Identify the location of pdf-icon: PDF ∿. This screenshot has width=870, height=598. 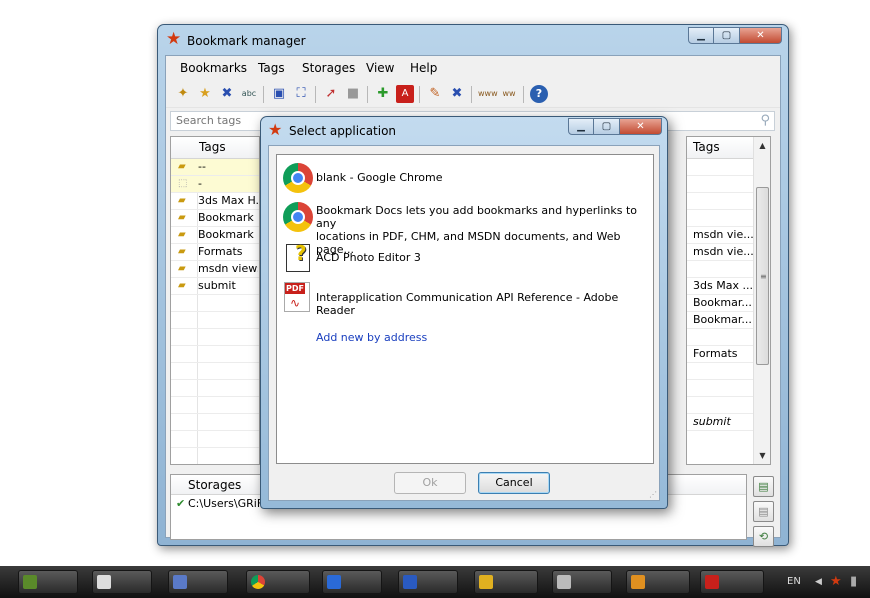
(298, 298).